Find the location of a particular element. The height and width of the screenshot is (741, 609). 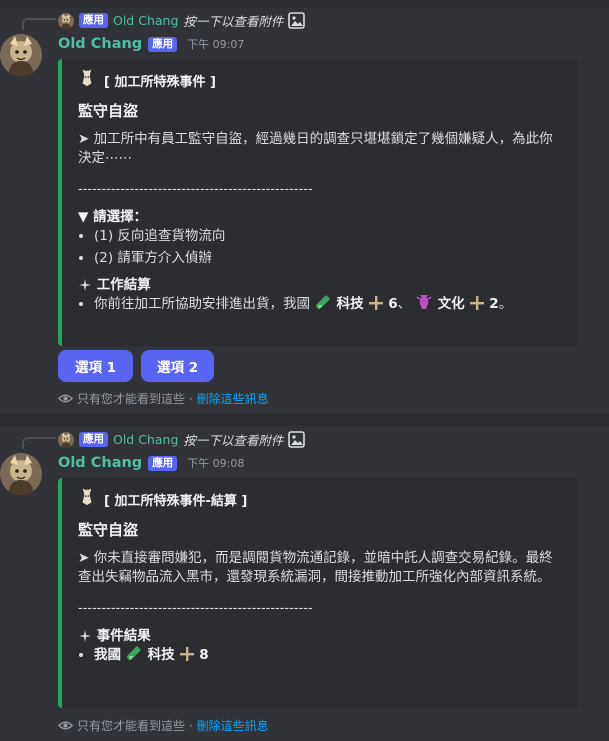

list-item: (2) 請軍方介入偵辦 is located at coordinates (329, 258).